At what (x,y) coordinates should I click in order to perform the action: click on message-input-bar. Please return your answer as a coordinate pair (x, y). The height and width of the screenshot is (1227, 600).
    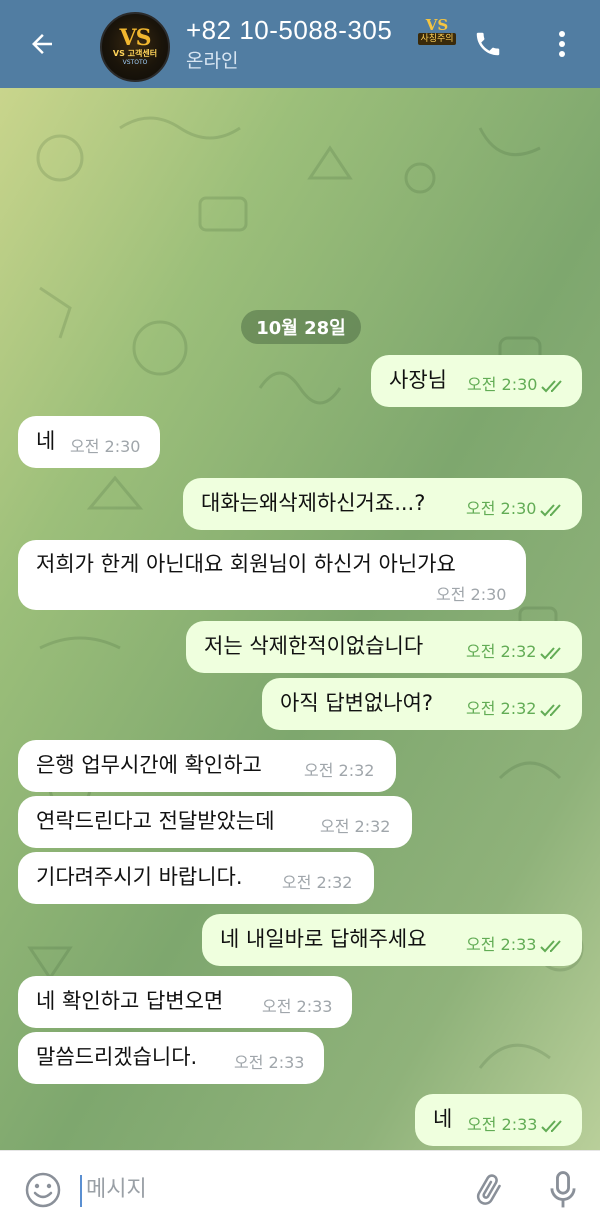
    Looking at the image, I should click on (300, 1188).